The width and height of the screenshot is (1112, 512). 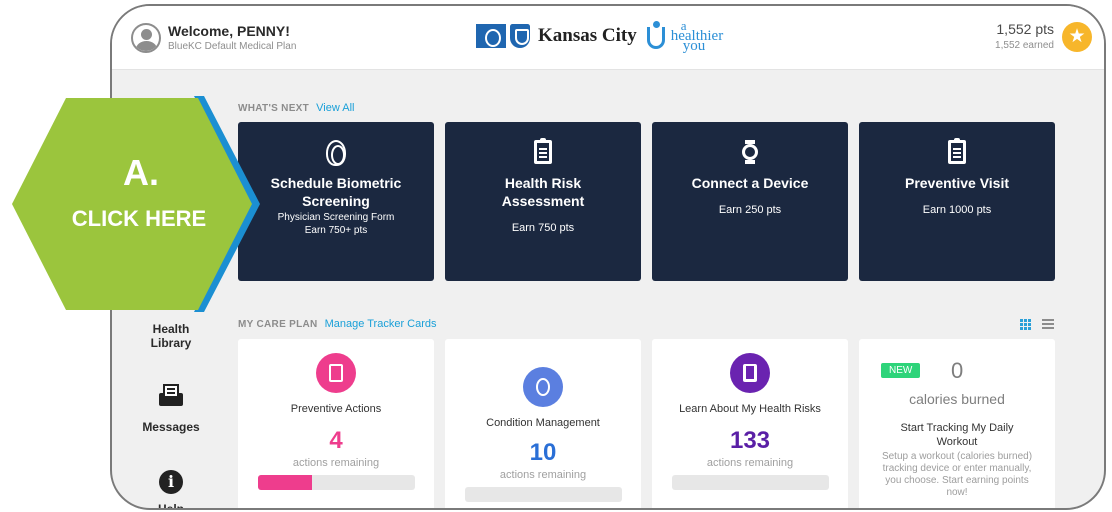 I want to click on card-points: Earn 250 pts, so click(x=750, y=210).